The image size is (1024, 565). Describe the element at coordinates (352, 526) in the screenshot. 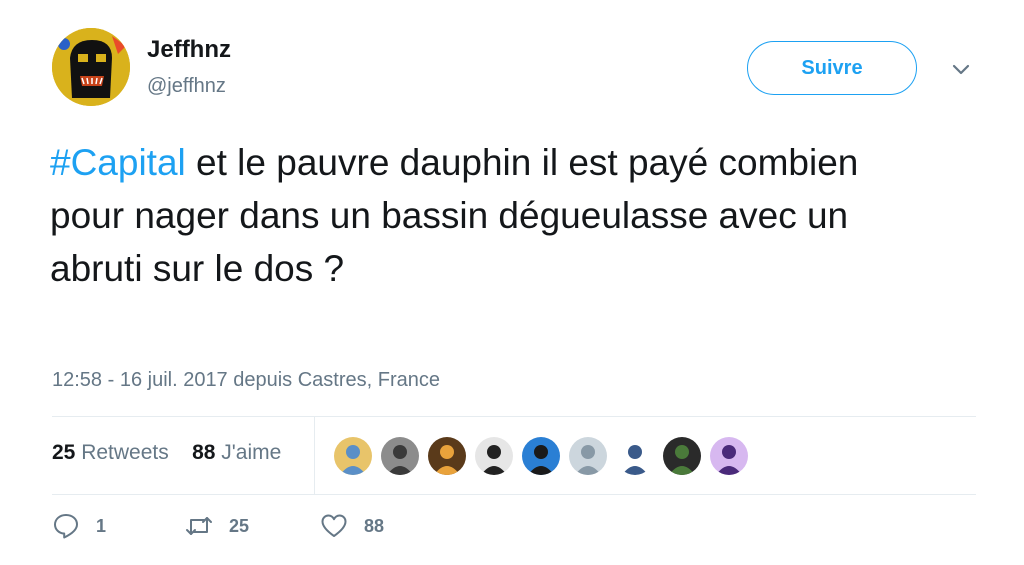

I see `like-button: 88` at that location.